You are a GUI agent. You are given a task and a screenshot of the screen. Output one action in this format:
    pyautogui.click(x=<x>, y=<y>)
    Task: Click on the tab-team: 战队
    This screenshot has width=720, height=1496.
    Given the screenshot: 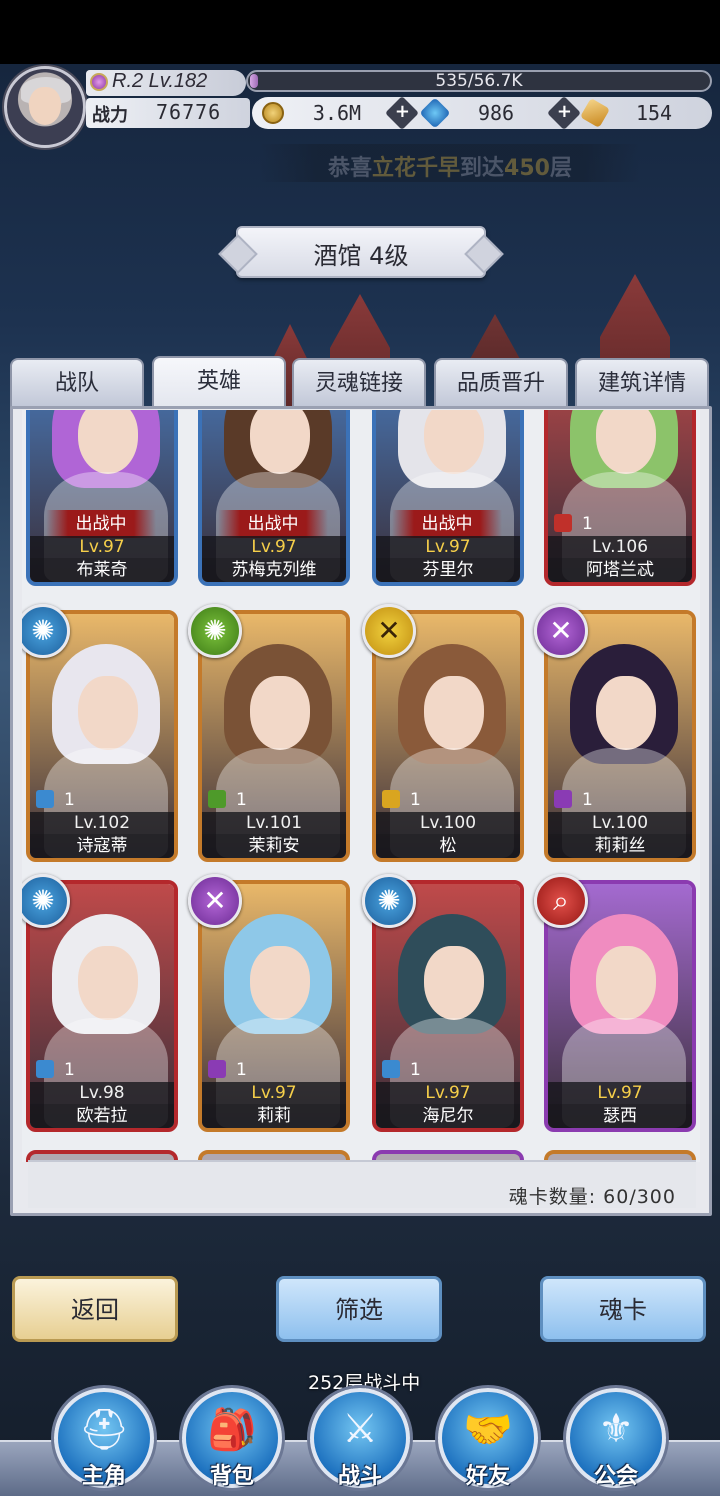 What is the action you would take?
    pyautogui.click(x=77, y=383)
    